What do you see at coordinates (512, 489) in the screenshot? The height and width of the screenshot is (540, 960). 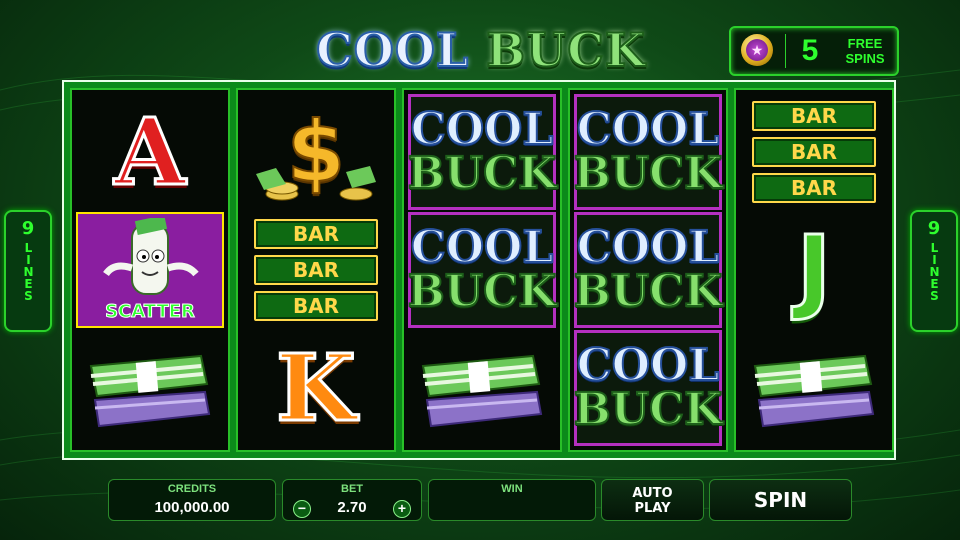 I see `win-label: WIN` at bounding box center [512, 489].